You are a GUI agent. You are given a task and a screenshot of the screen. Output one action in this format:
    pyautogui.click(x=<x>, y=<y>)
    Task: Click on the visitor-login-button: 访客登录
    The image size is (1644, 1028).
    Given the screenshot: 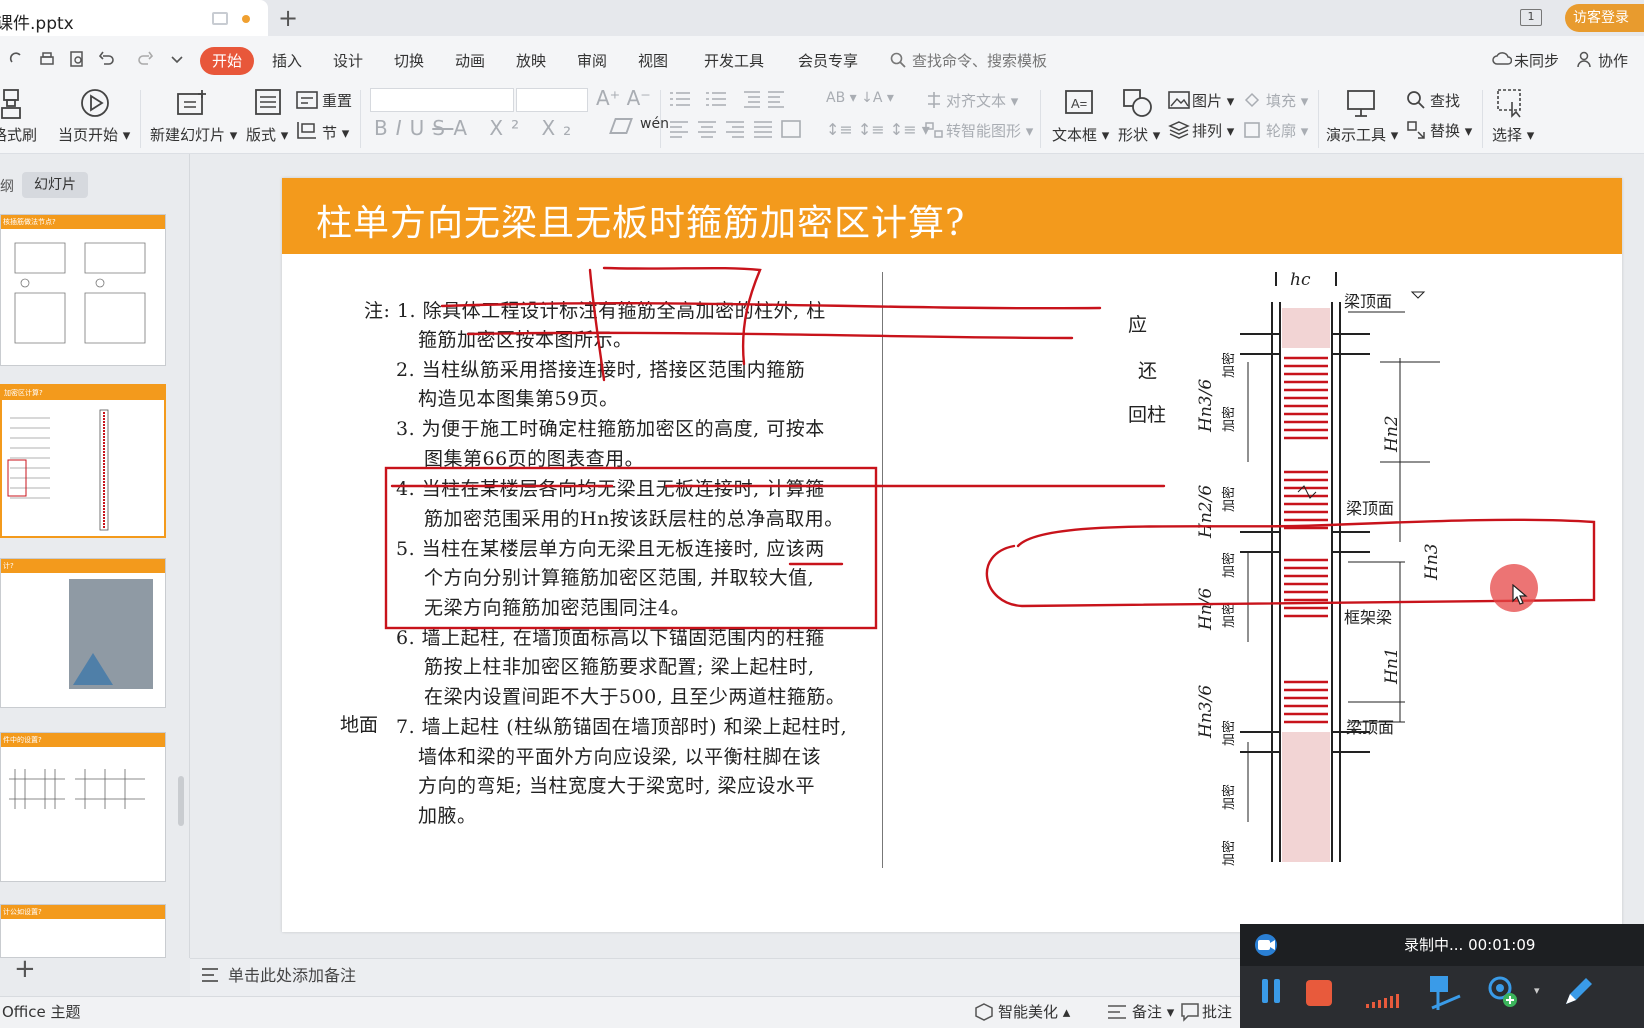 What is the action you would take?
    pyautogui.click(x=1604, y=18)
    